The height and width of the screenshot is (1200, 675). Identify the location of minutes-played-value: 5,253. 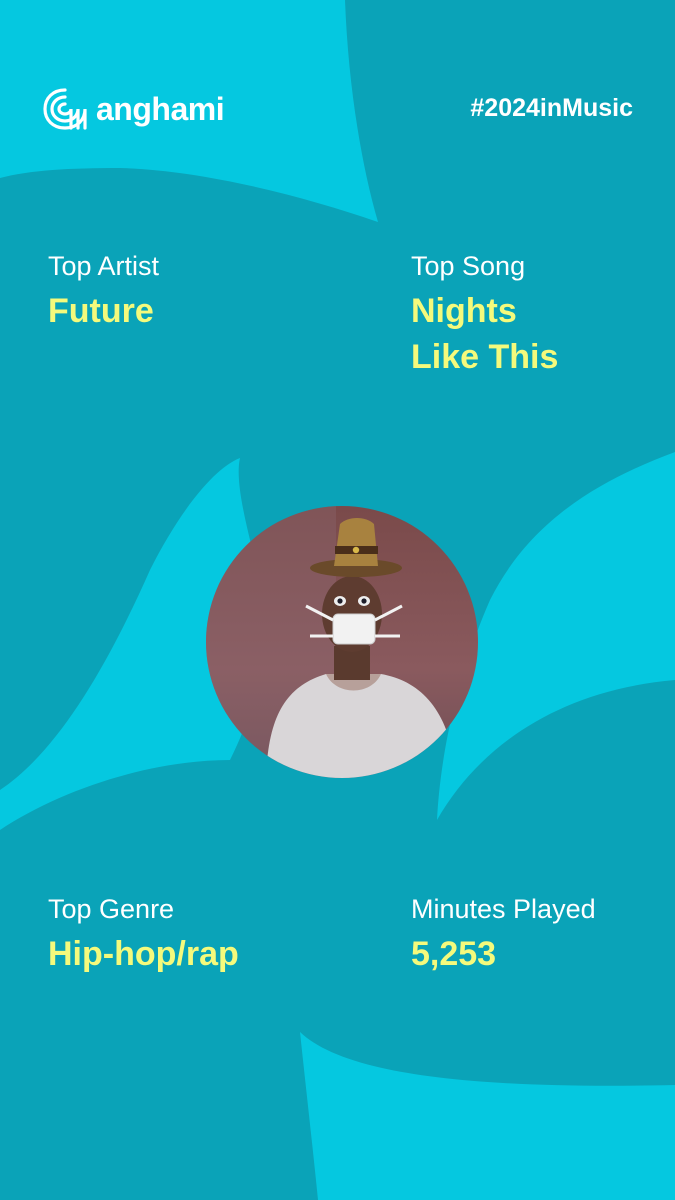
(454, 954).